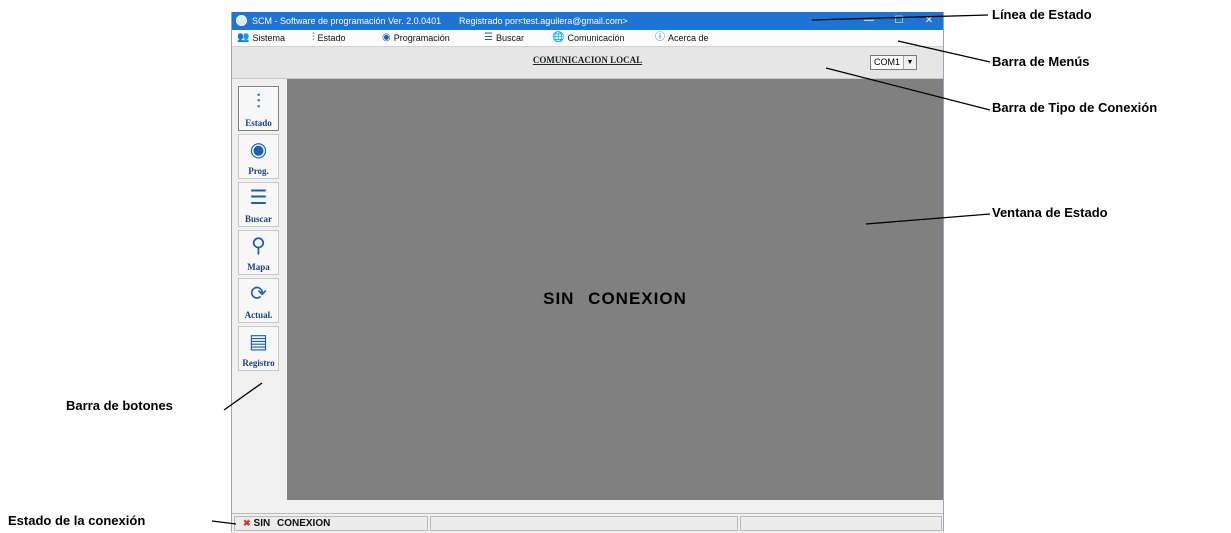  I want to click on maximize-button: ☐, so click(899, 21).